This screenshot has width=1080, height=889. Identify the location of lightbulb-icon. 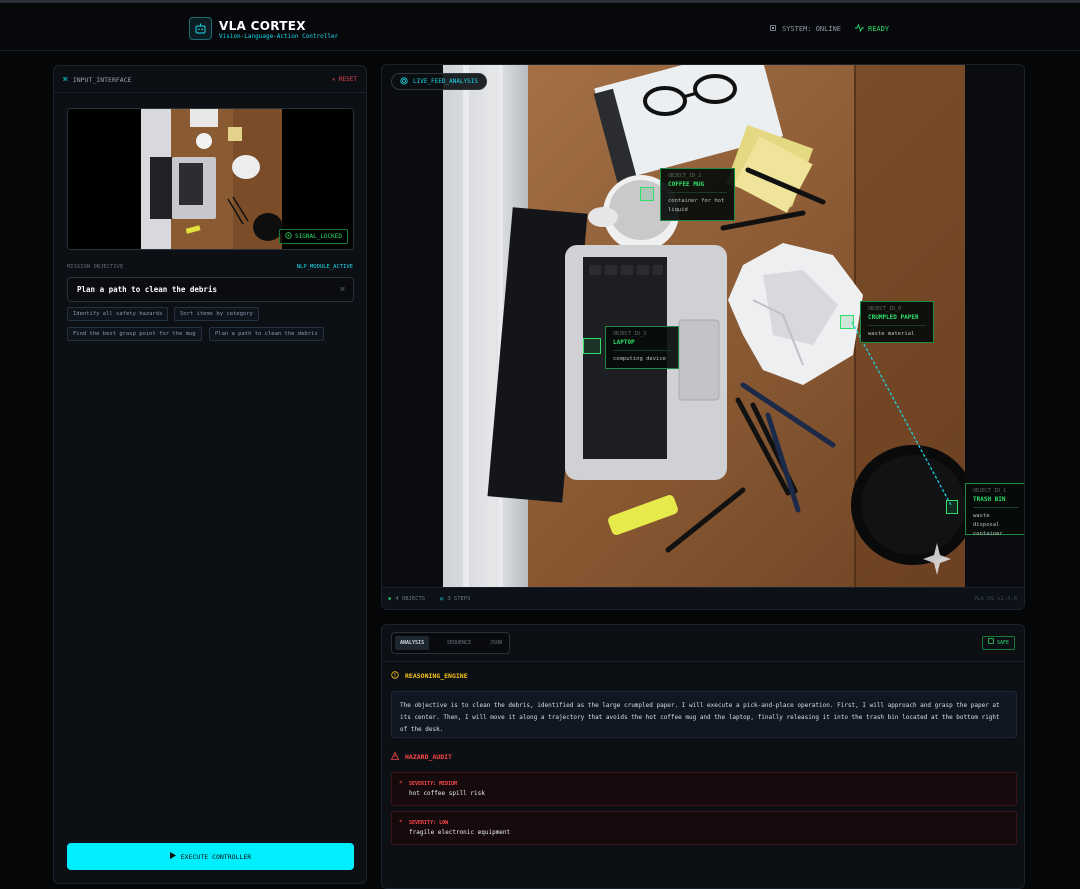
(395, 676).